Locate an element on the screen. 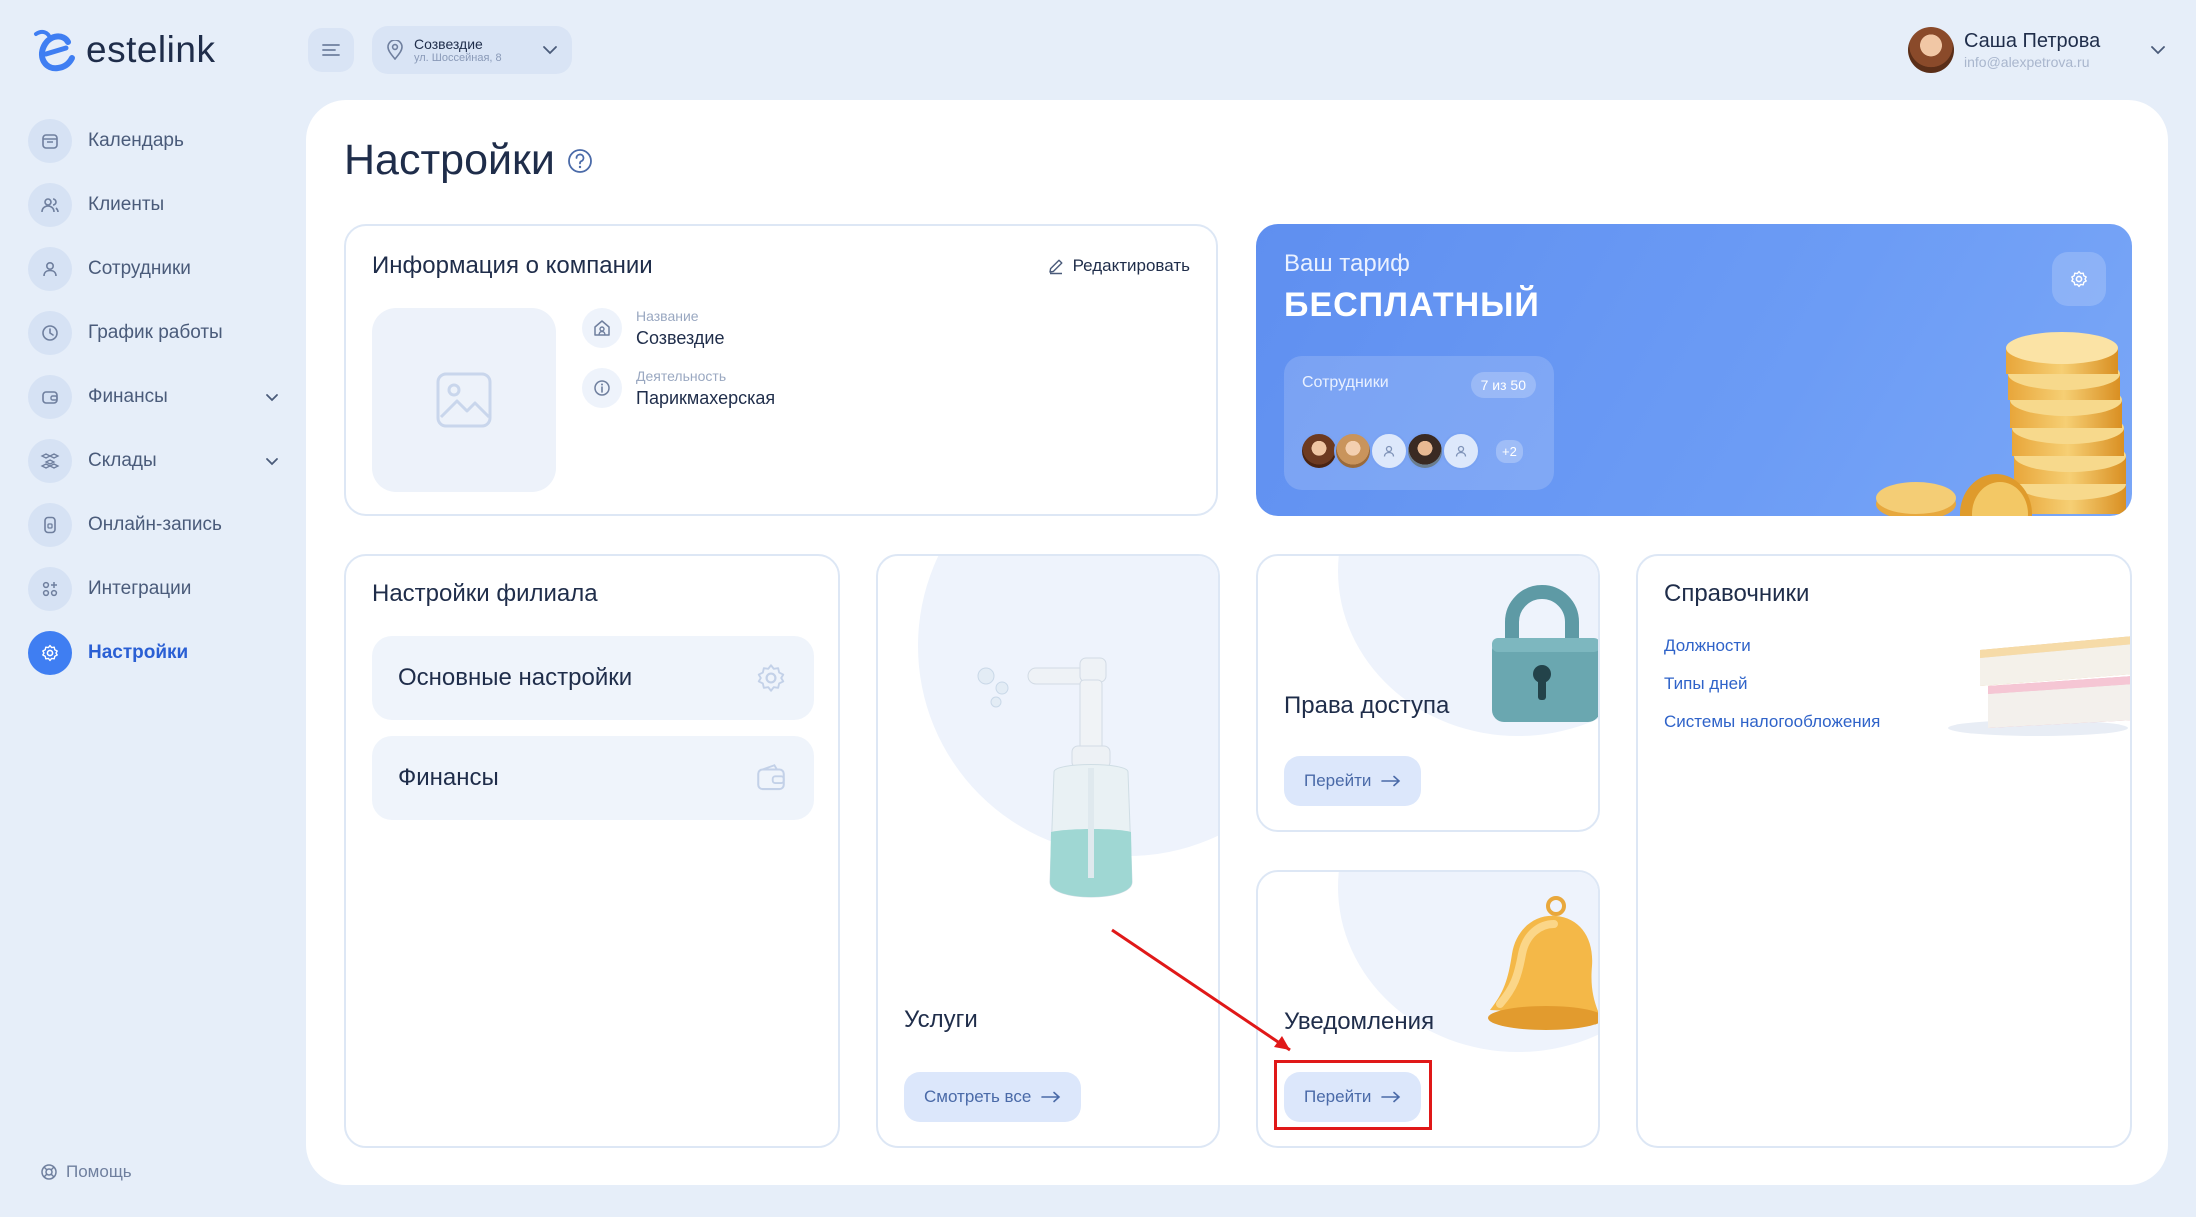 Image resolution: width=2196 pixels, height=1217 pixels. user-name: Саша Петрова is located at coordinates (2032, 40).